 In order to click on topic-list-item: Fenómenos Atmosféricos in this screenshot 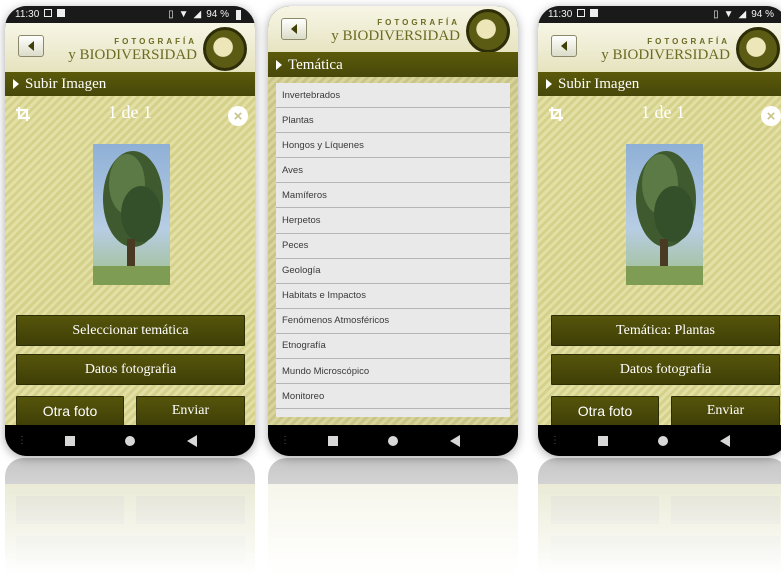, I will do `click(393, 321)`.